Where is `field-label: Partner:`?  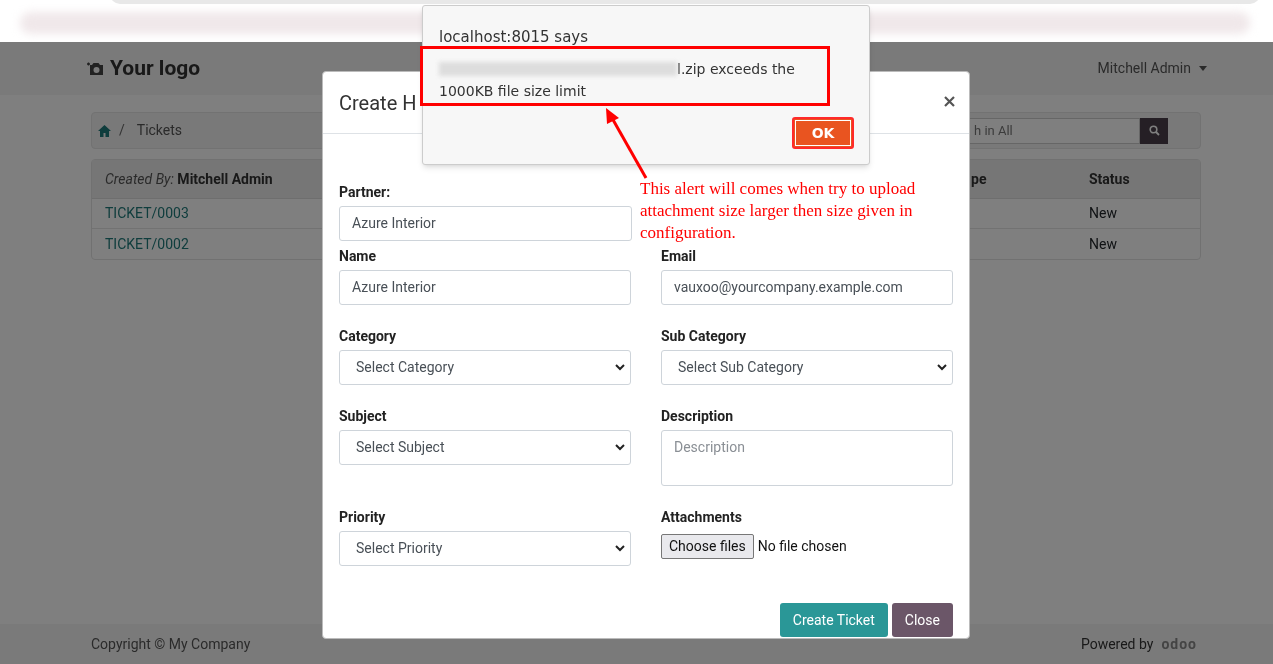 field-label: Partner: is located at coordinates (365, 192).